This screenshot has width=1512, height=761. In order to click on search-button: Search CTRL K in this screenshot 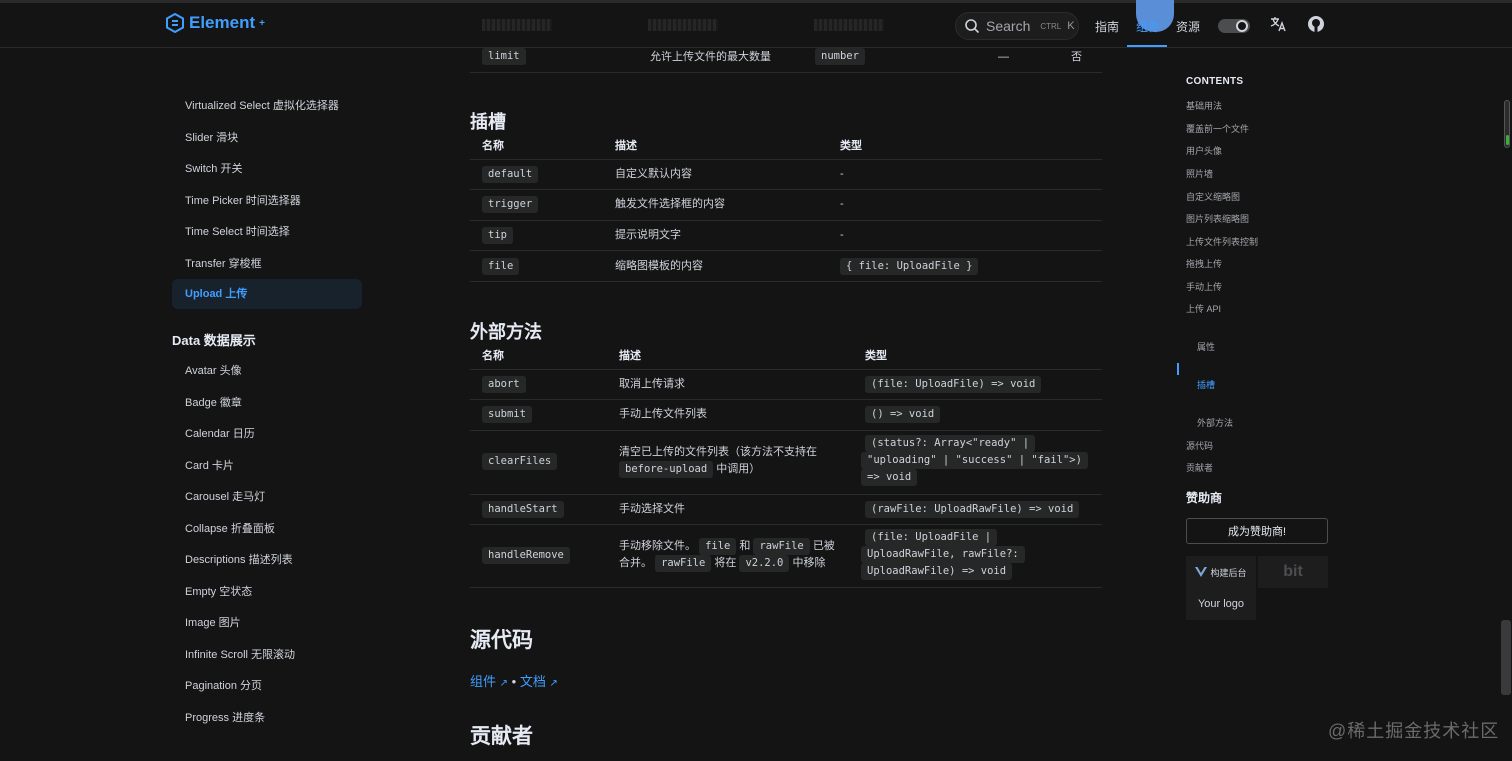, I will do `click(1017, 26)`.